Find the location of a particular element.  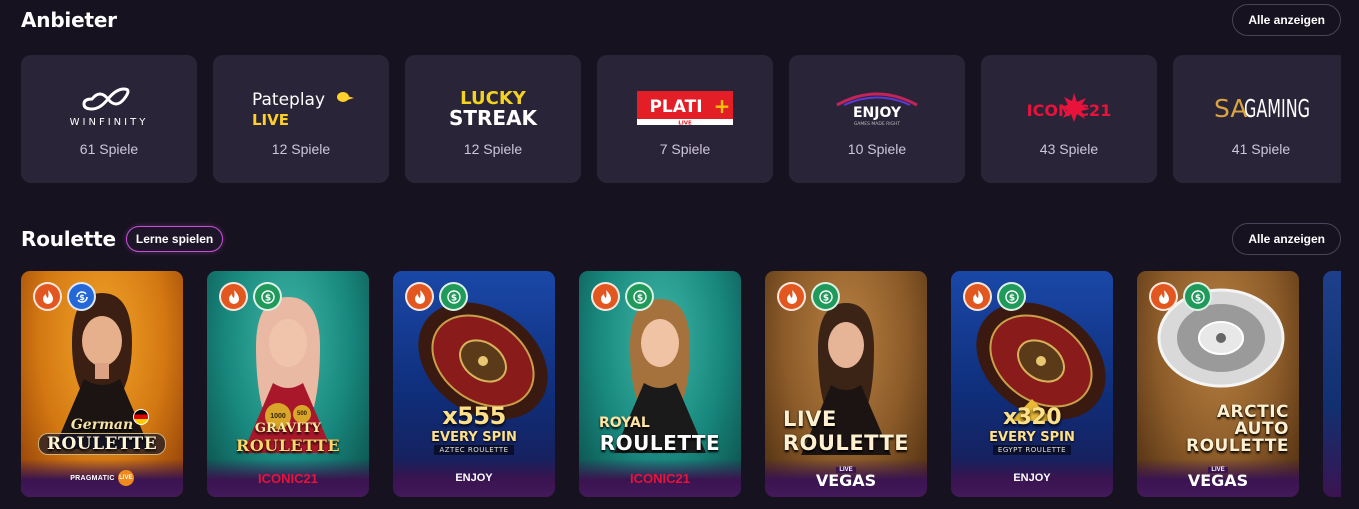

provider-card-platiplus: PLATI + LIVE 7 Spiele is located at coordinates (685, 119).